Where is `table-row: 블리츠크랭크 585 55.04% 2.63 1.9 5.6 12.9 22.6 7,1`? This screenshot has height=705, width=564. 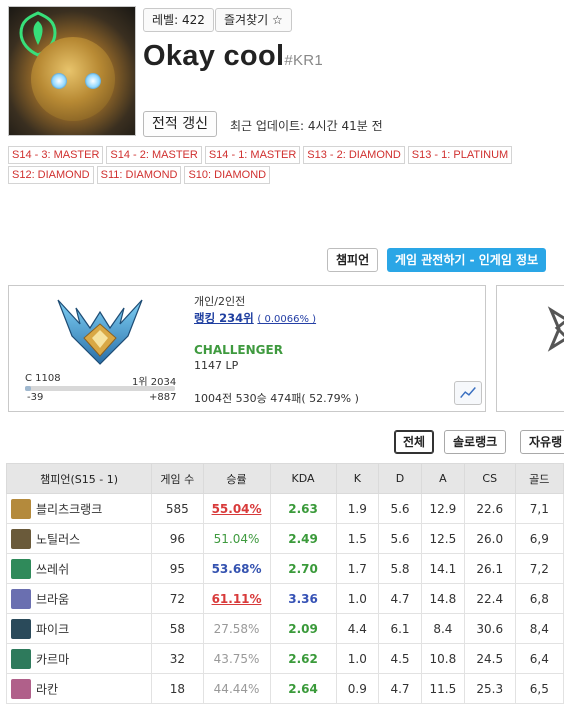 table-row: 블리츠크랭크 585 55.04% 2.63 1.9 5.6 12.9 22.6 7,1 is located at coordinates (284, 508).